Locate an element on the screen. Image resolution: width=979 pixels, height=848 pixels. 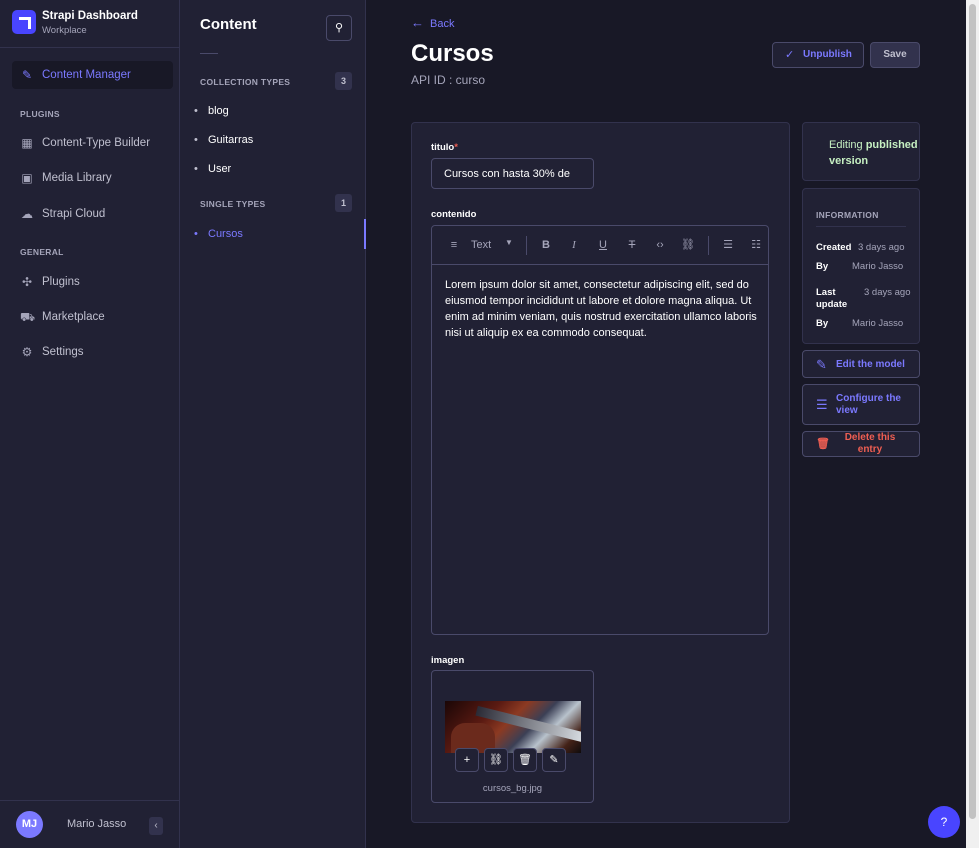
underline-button: U is located at coordinates (603, 245).